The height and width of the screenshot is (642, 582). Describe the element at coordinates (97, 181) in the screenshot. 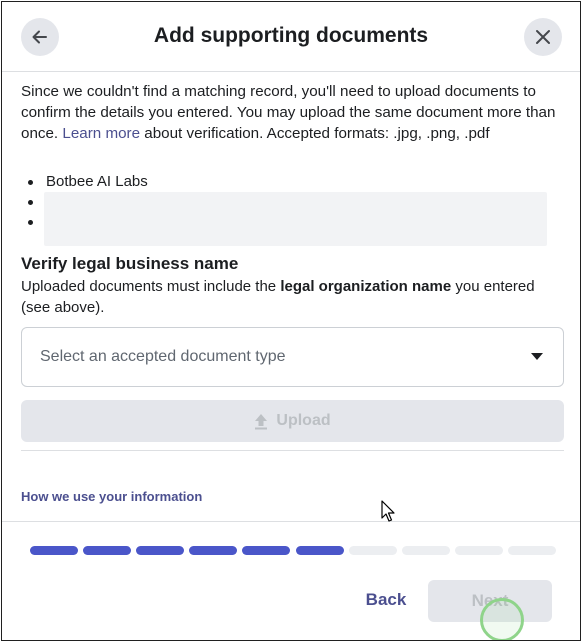

I see `business-name-value: Botbee AI Labs` at that location.